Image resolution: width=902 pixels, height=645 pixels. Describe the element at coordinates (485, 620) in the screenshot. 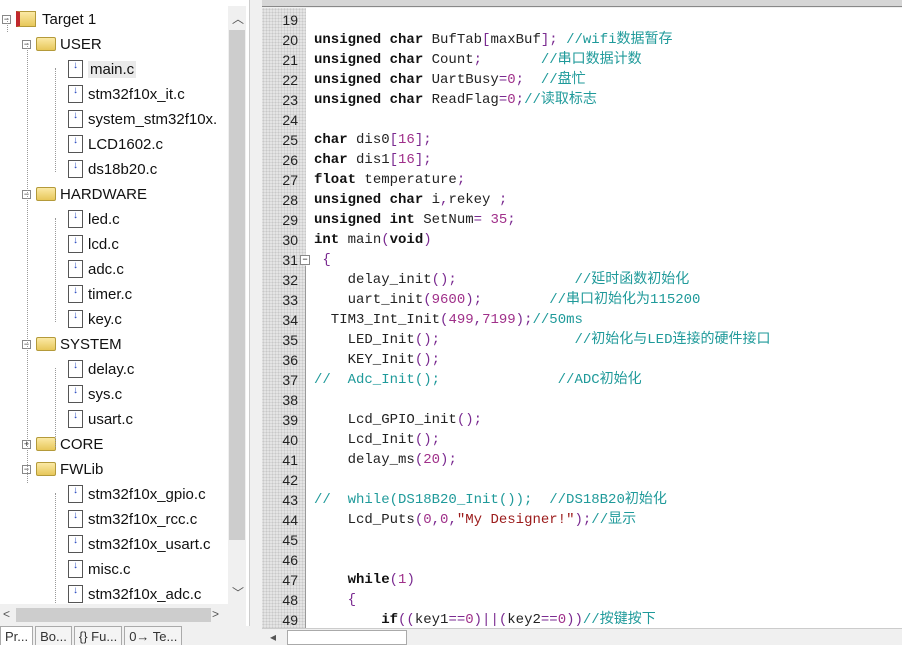

I see `code-line: if((key1==0)||(key2==0))//按键按下` at that location.